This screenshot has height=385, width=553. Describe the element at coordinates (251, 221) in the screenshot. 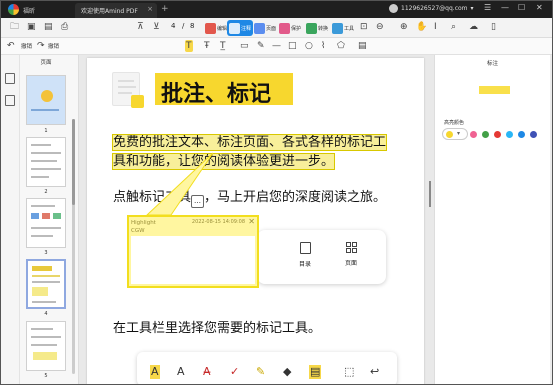

I see `close-popup-icon: ✕` at that location.